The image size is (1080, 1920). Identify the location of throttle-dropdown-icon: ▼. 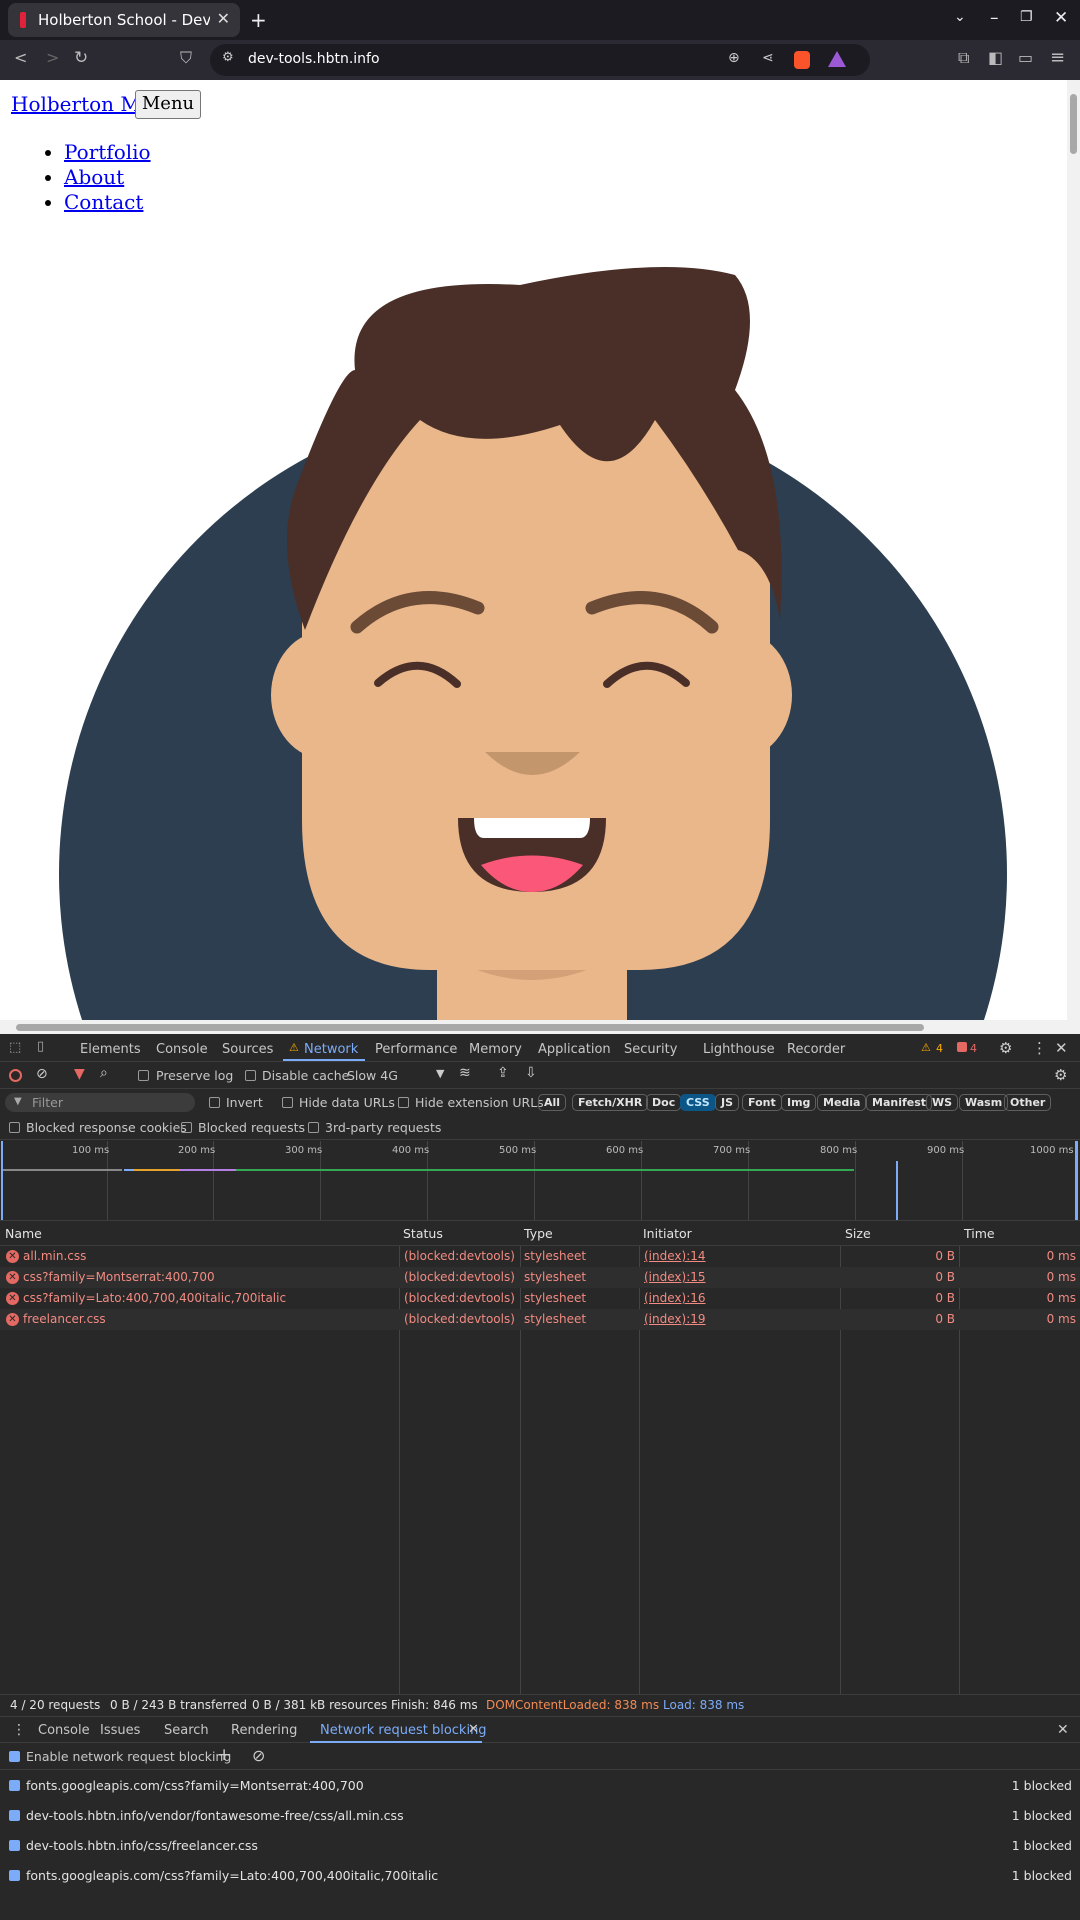
(440, 1073).